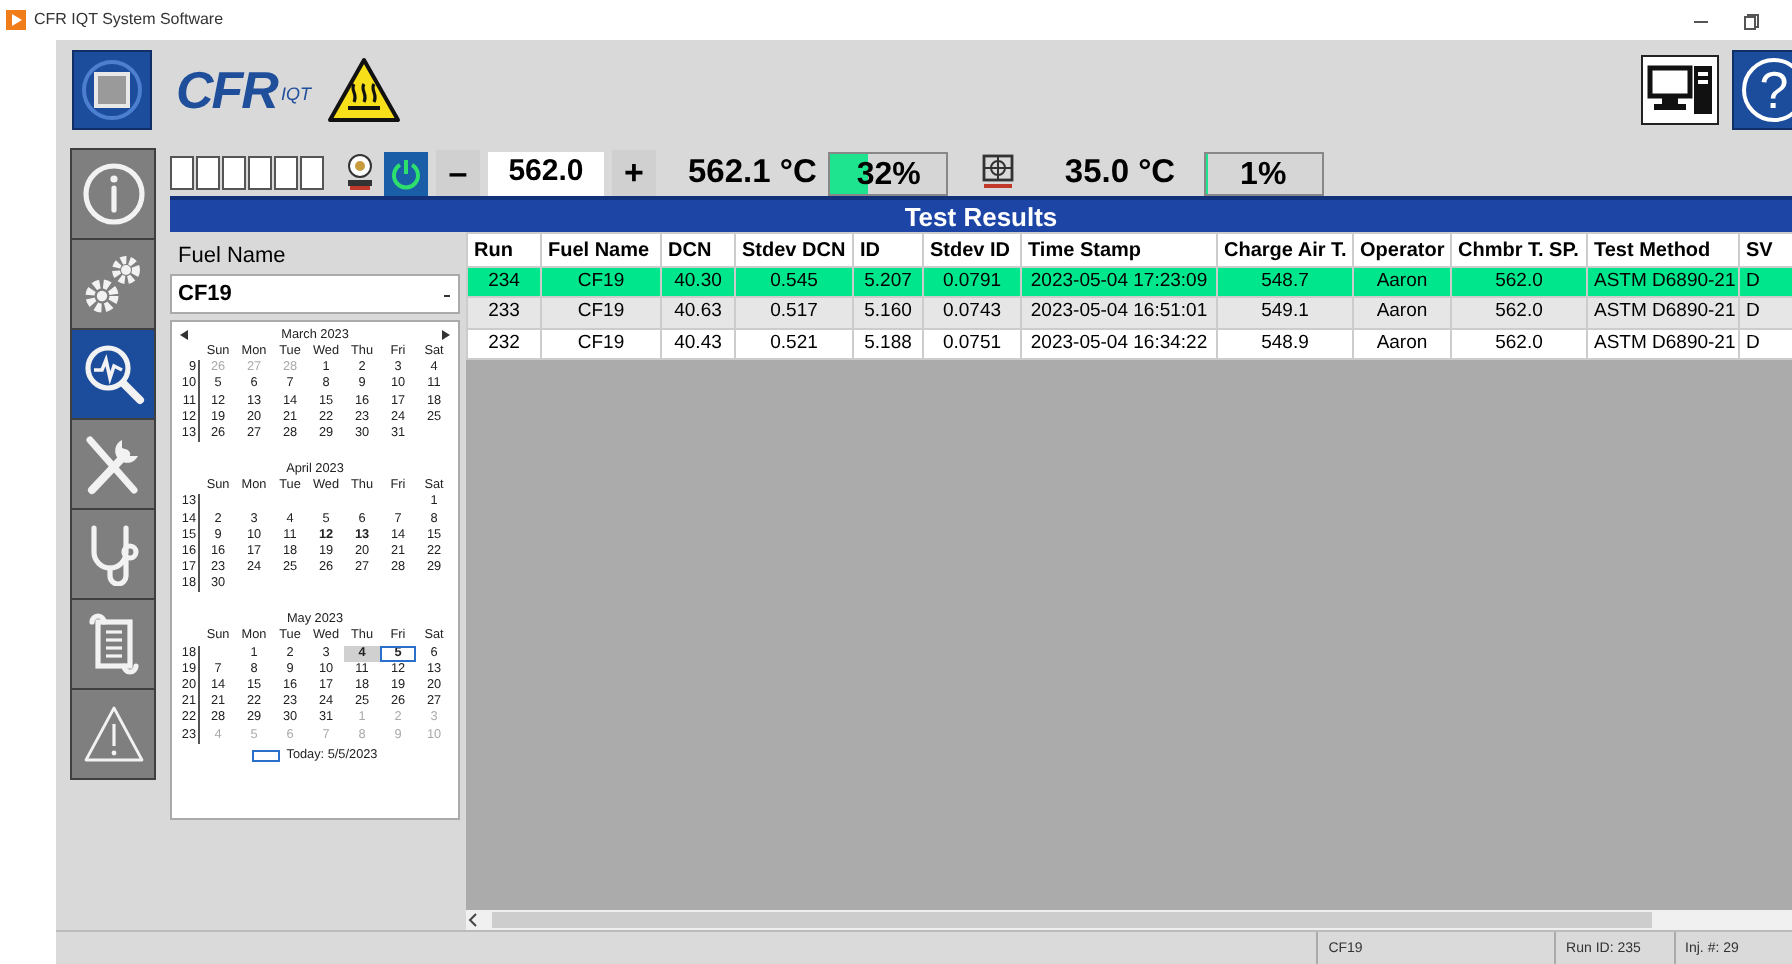 The height and width of the screenshot is (964, 1792). Describe the element at coordinates (1402, 250) in the screenshot. I see `column-header: Operator` at that location.